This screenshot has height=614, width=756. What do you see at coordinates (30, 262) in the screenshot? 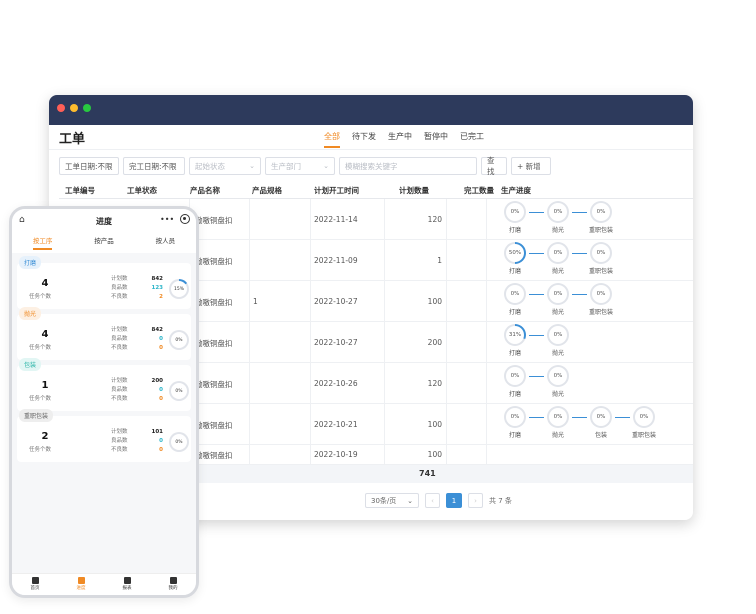
I see `process-badge: 打磨` at bounding box center [30, 262].